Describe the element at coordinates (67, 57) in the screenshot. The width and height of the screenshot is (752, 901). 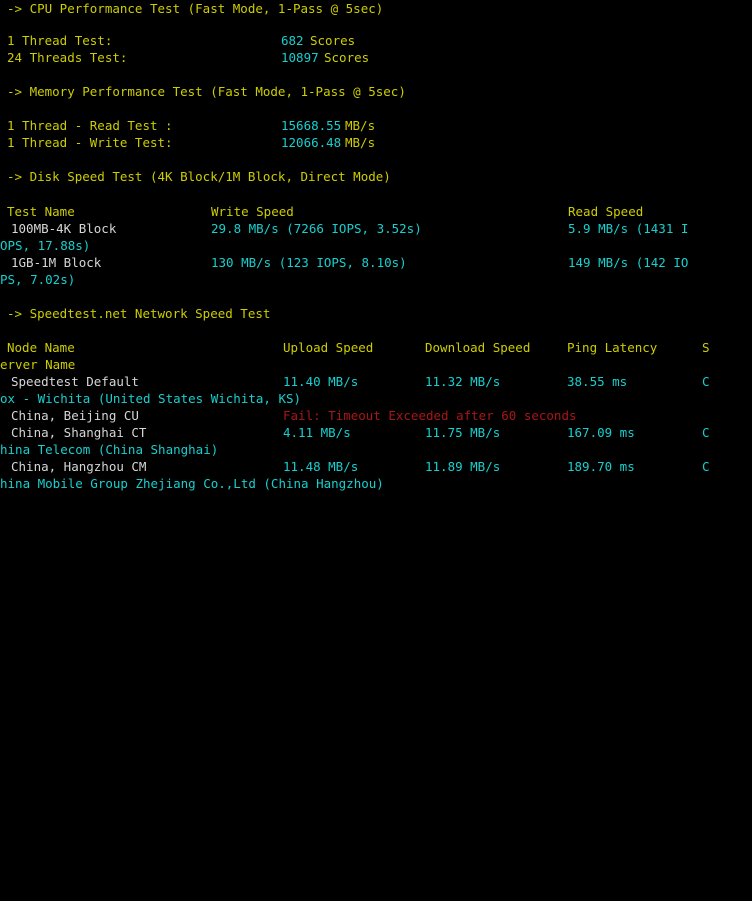
I see `cpu-24threads-label: 24 Threads Test:` at that location.